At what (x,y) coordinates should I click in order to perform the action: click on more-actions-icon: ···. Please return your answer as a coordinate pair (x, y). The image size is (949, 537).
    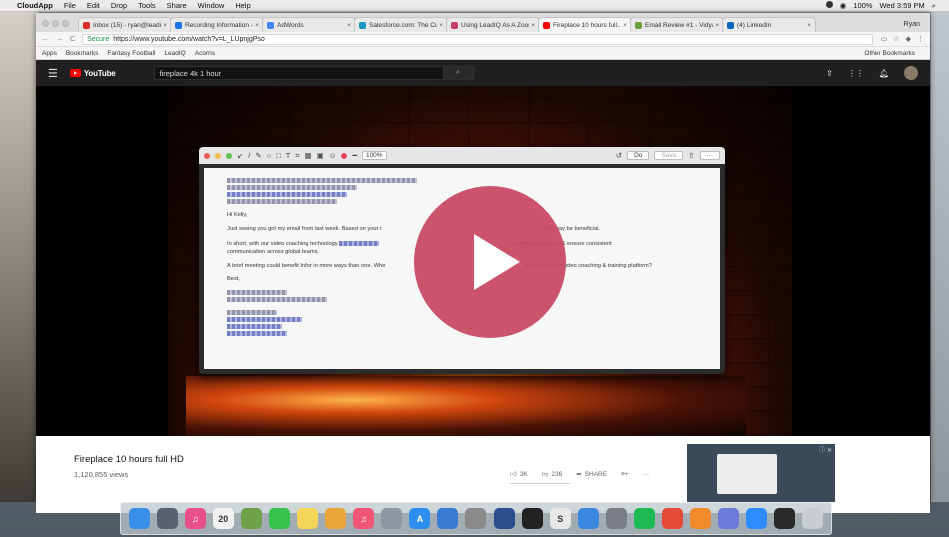
    Looking at the image, I should click on (646, 474).